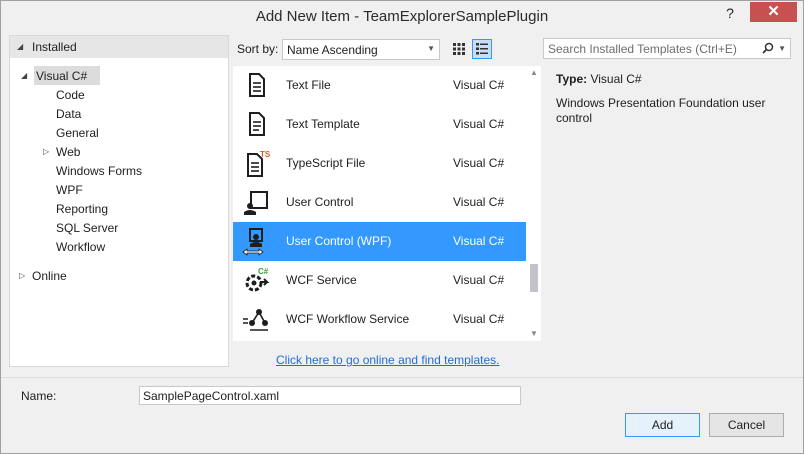 This screenshot has width=804, height=454. What do you see at coordinates (70, 95) in the screenshot?
I see `tree-item-code: Code` at bounding box center [70, 95].